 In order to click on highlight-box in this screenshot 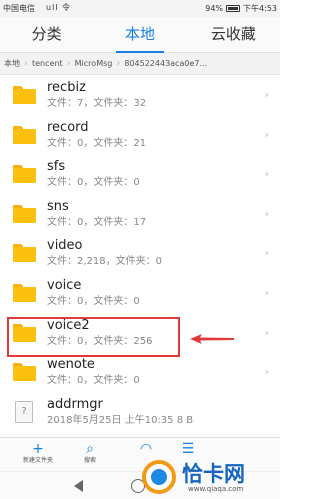, I will do `click(93, 337)`.